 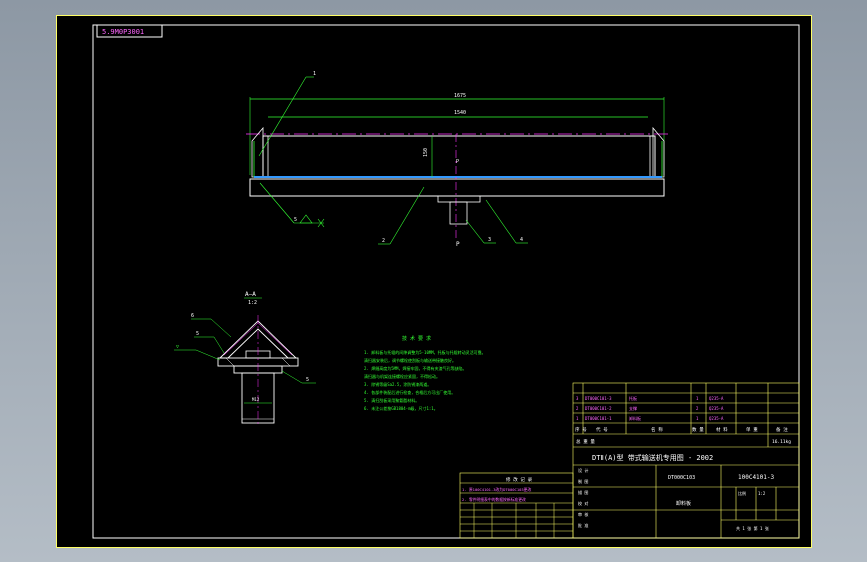 I want to click on callout-5c: 5, so click(x=307, y=380).